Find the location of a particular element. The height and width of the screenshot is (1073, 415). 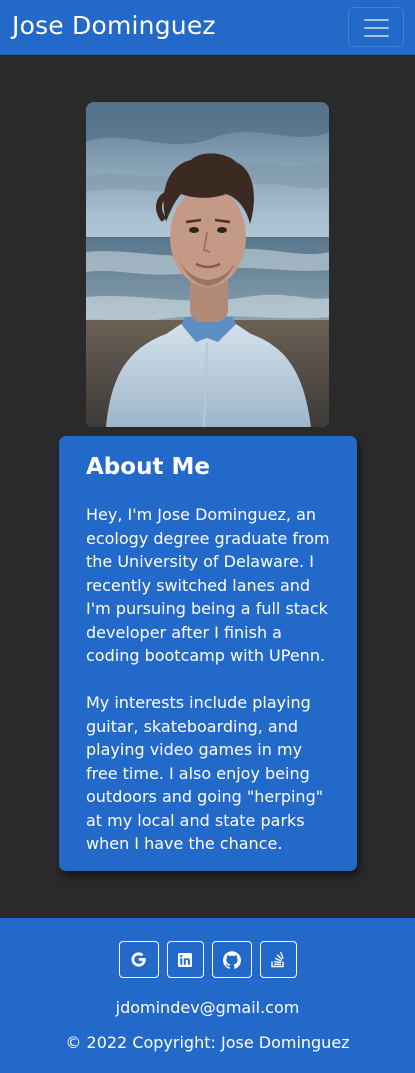

stack-overflow-icon is located at coordinates (277, 959).